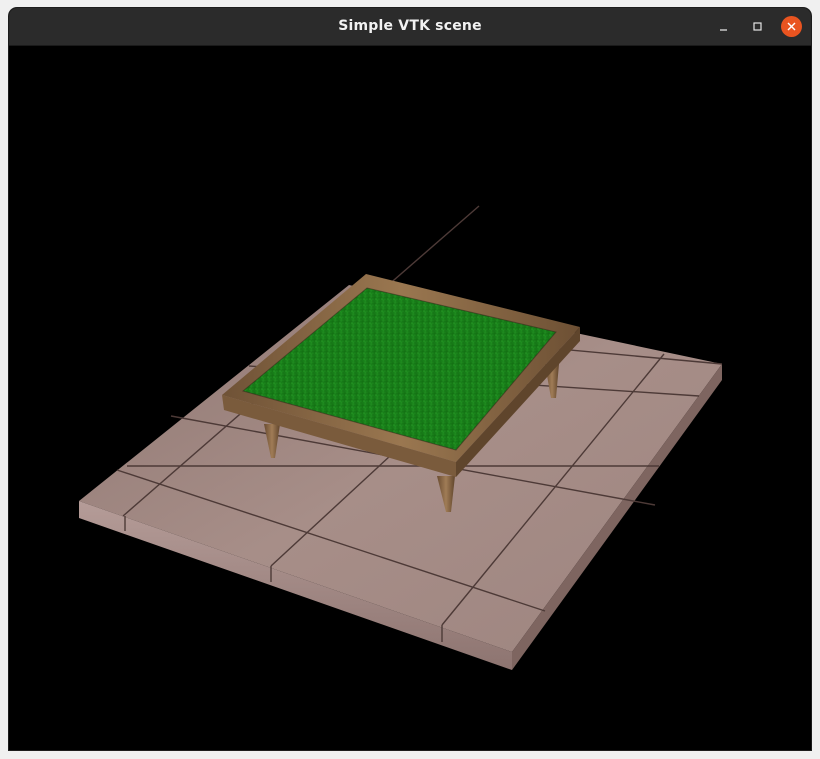 The height and width of the screenshot is (759, 820). What do you see at coordinates (723, 26) in the screenshot?
I see `minimize-button` at bounding box center [723, 26].